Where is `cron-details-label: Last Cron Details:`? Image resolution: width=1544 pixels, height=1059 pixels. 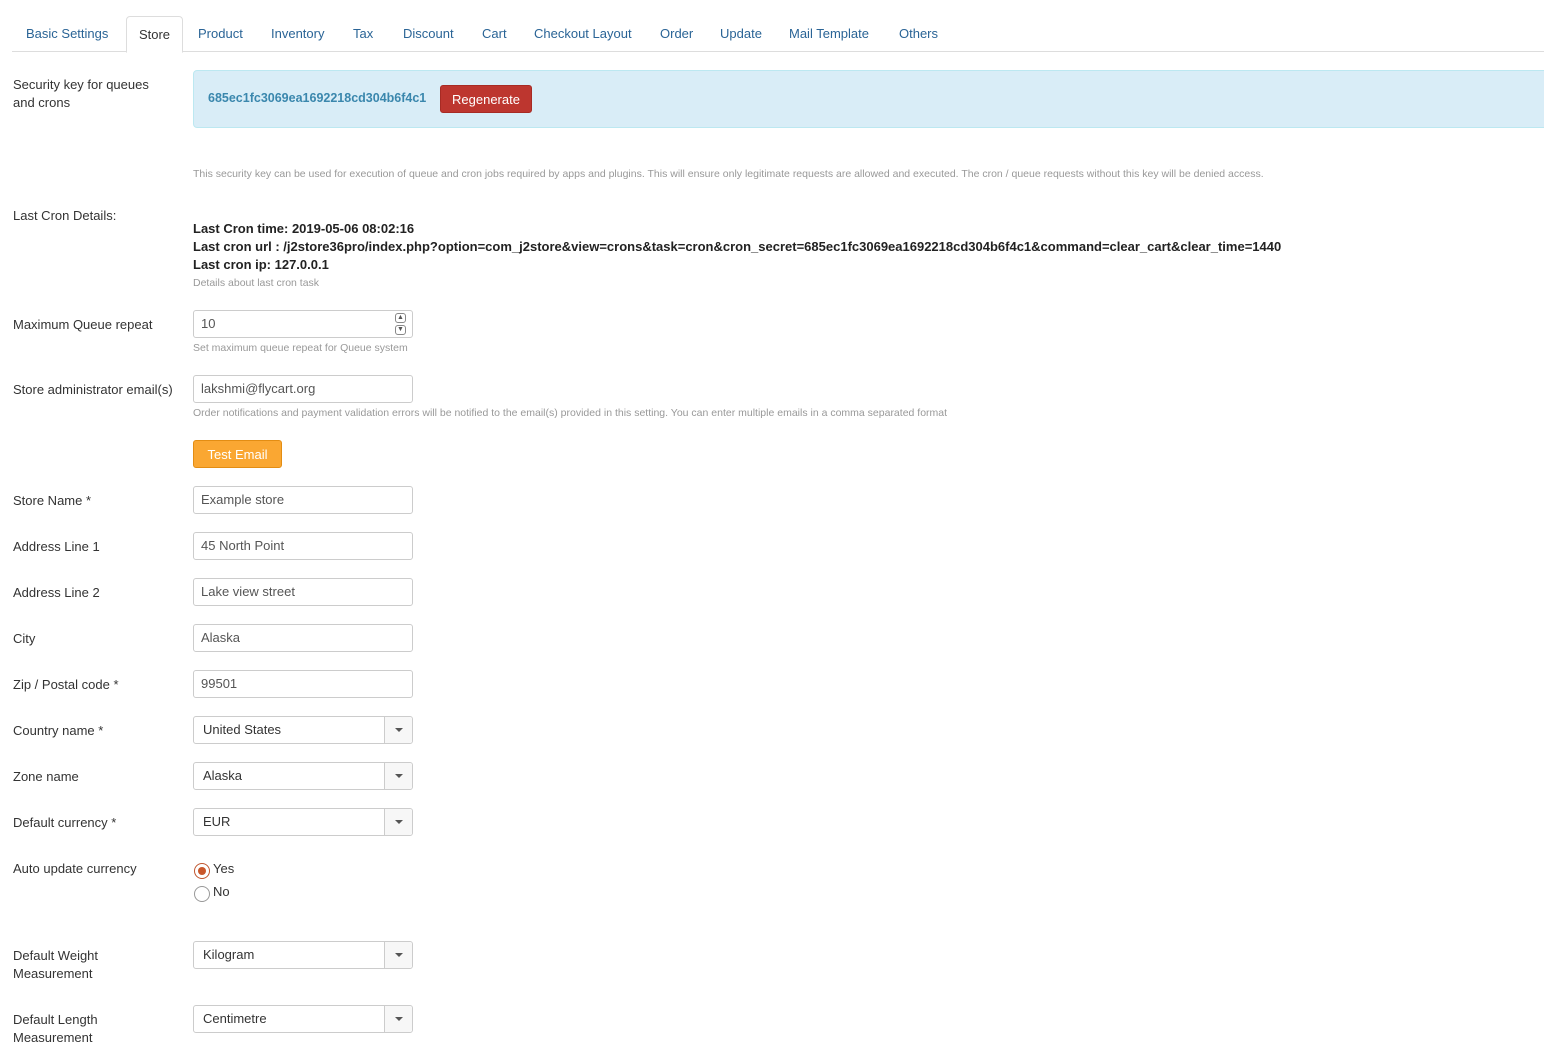 cron-details-label: Last Cron Details: is located at coordinates (65, 215).